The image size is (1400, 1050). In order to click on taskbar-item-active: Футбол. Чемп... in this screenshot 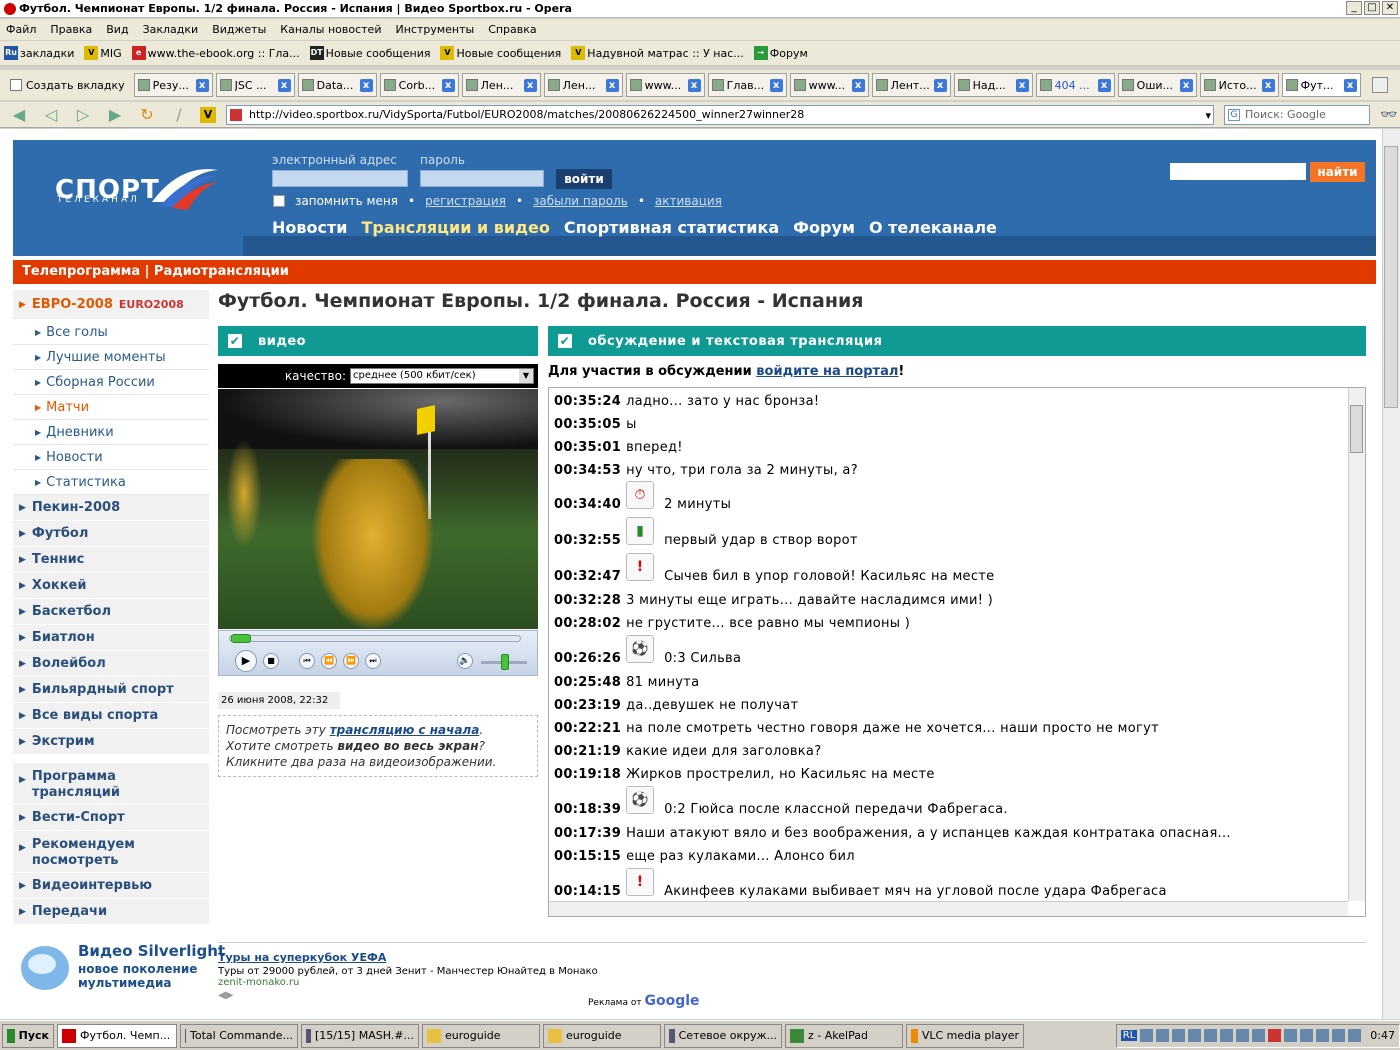, I will do `click(117, 1035)`.